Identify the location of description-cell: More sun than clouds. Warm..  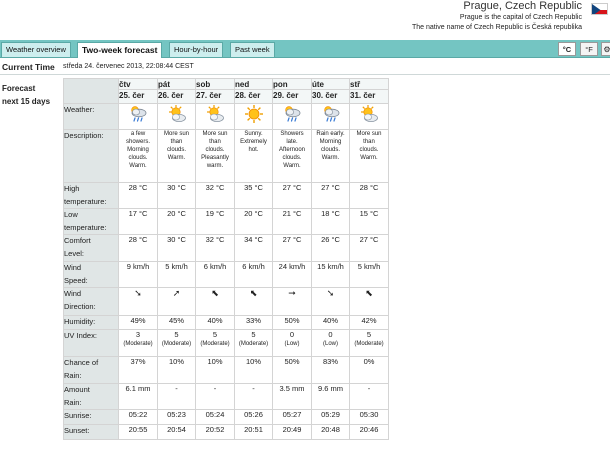
(369, 156).